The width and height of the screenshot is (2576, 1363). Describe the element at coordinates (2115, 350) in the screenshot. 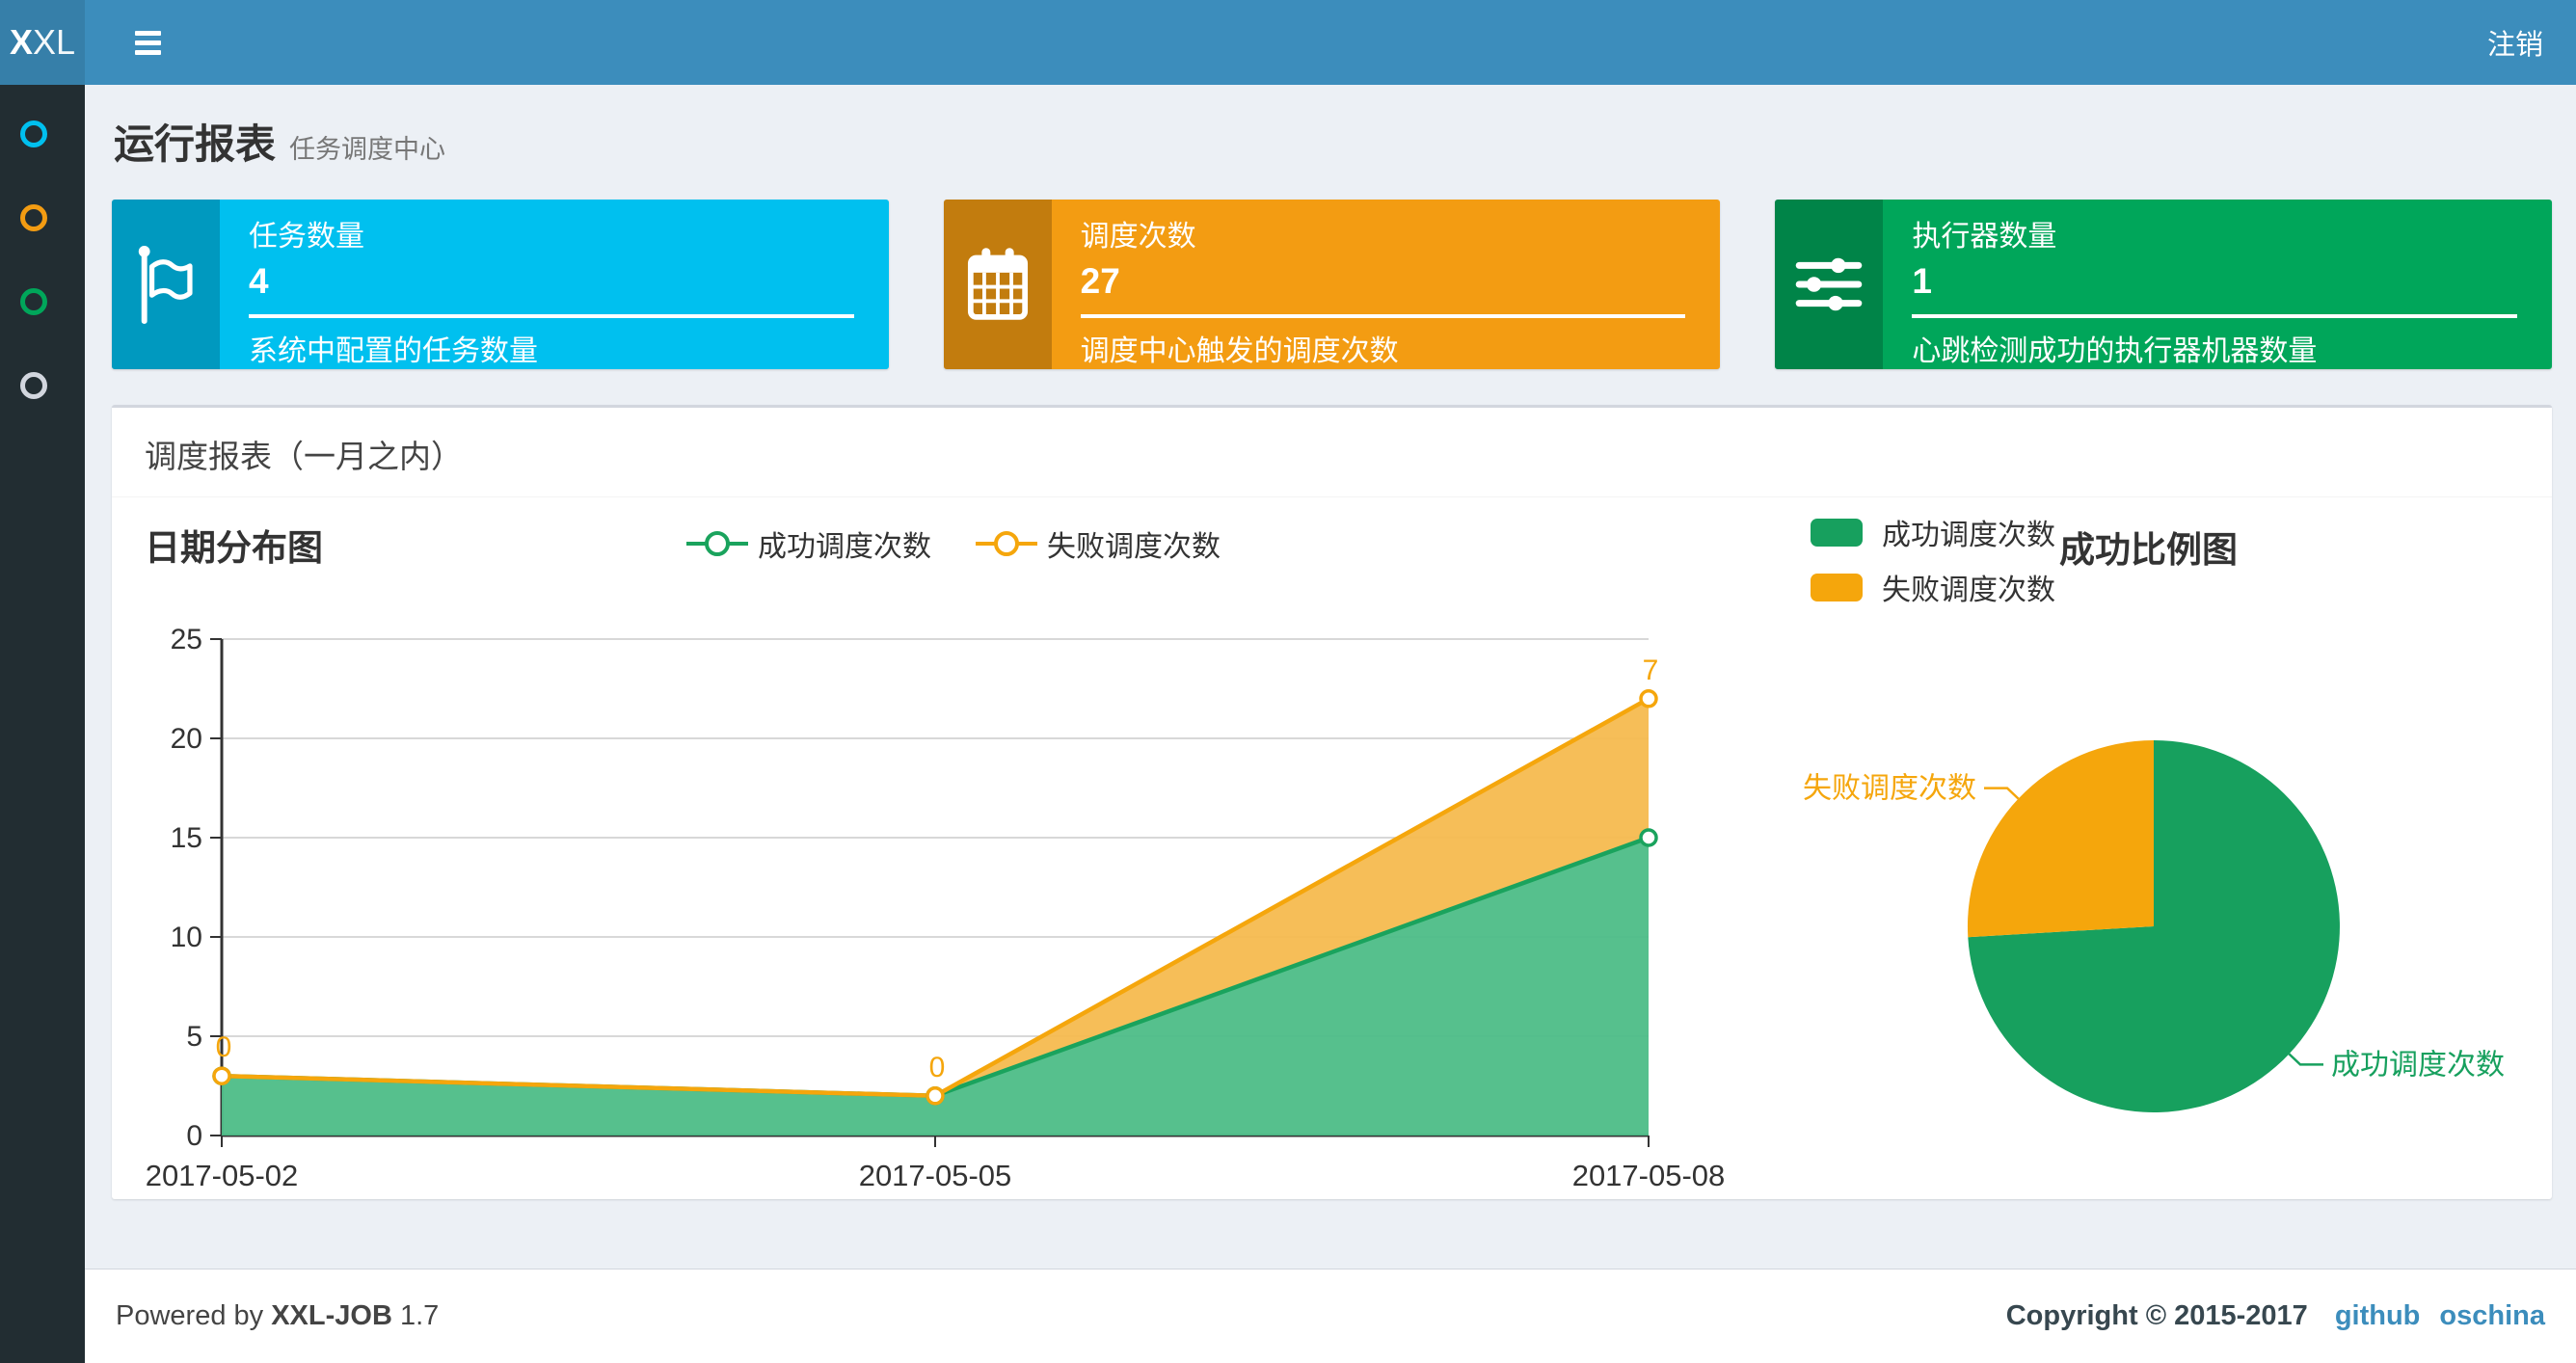

I see `info-box-description: 心跳检测成功的执行器机器数量` at that location.